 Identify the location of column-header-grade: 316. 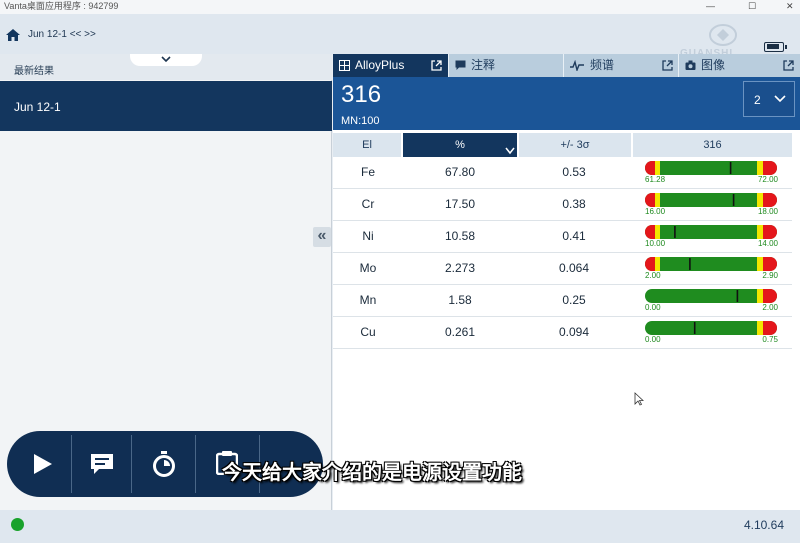
(712, 145).